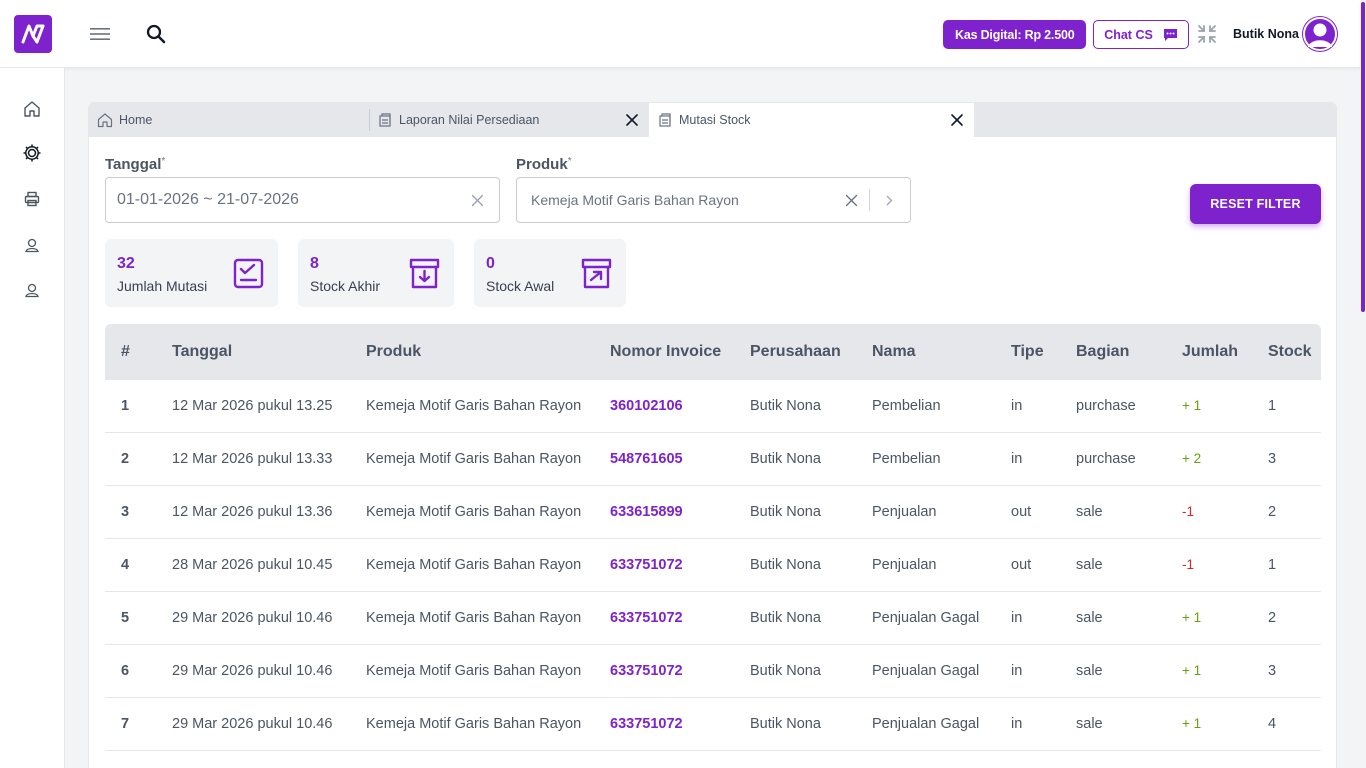 This screenshot has width=1366, height=768. I want to click on archive-in-icon, so click(424, 273).